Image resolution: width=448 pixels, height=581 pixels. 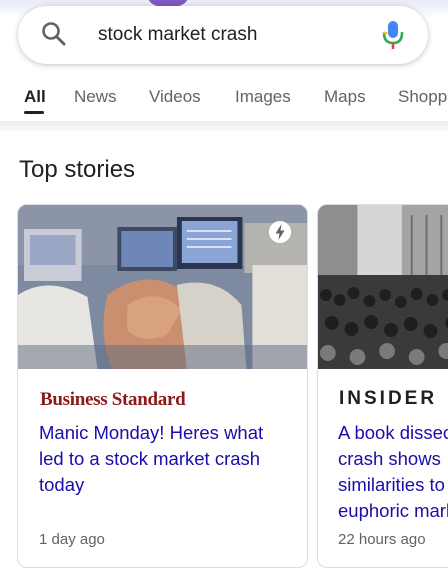 I want to click on tab-maps: Maps, so click(x=345, y=97).